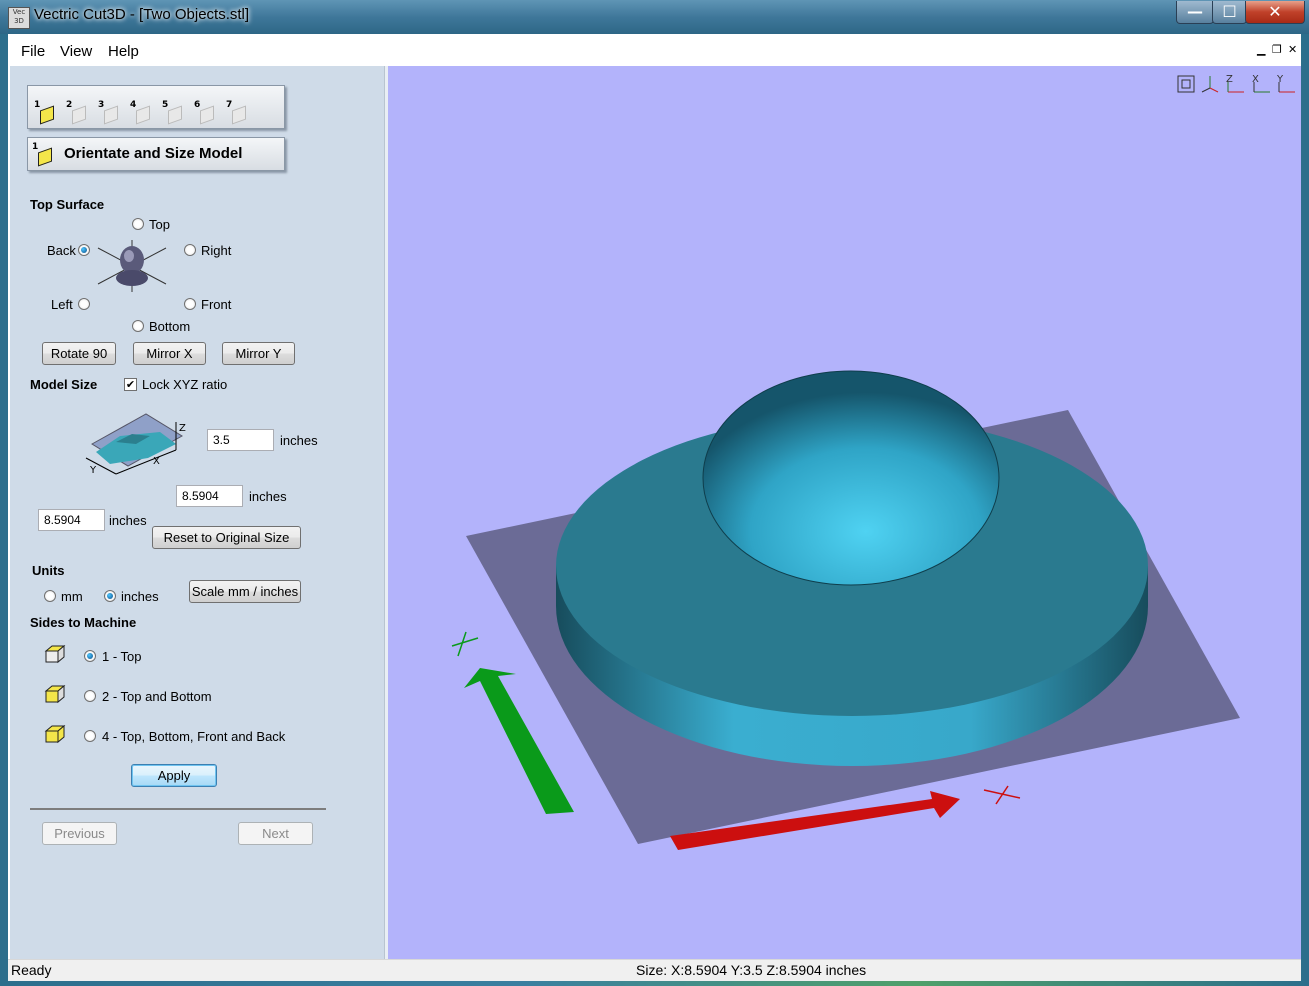  What do you see at coordinates (138, 326) in the screenshot?
I see `top-surface-bottom-radio` at bounding box center [138, 326].